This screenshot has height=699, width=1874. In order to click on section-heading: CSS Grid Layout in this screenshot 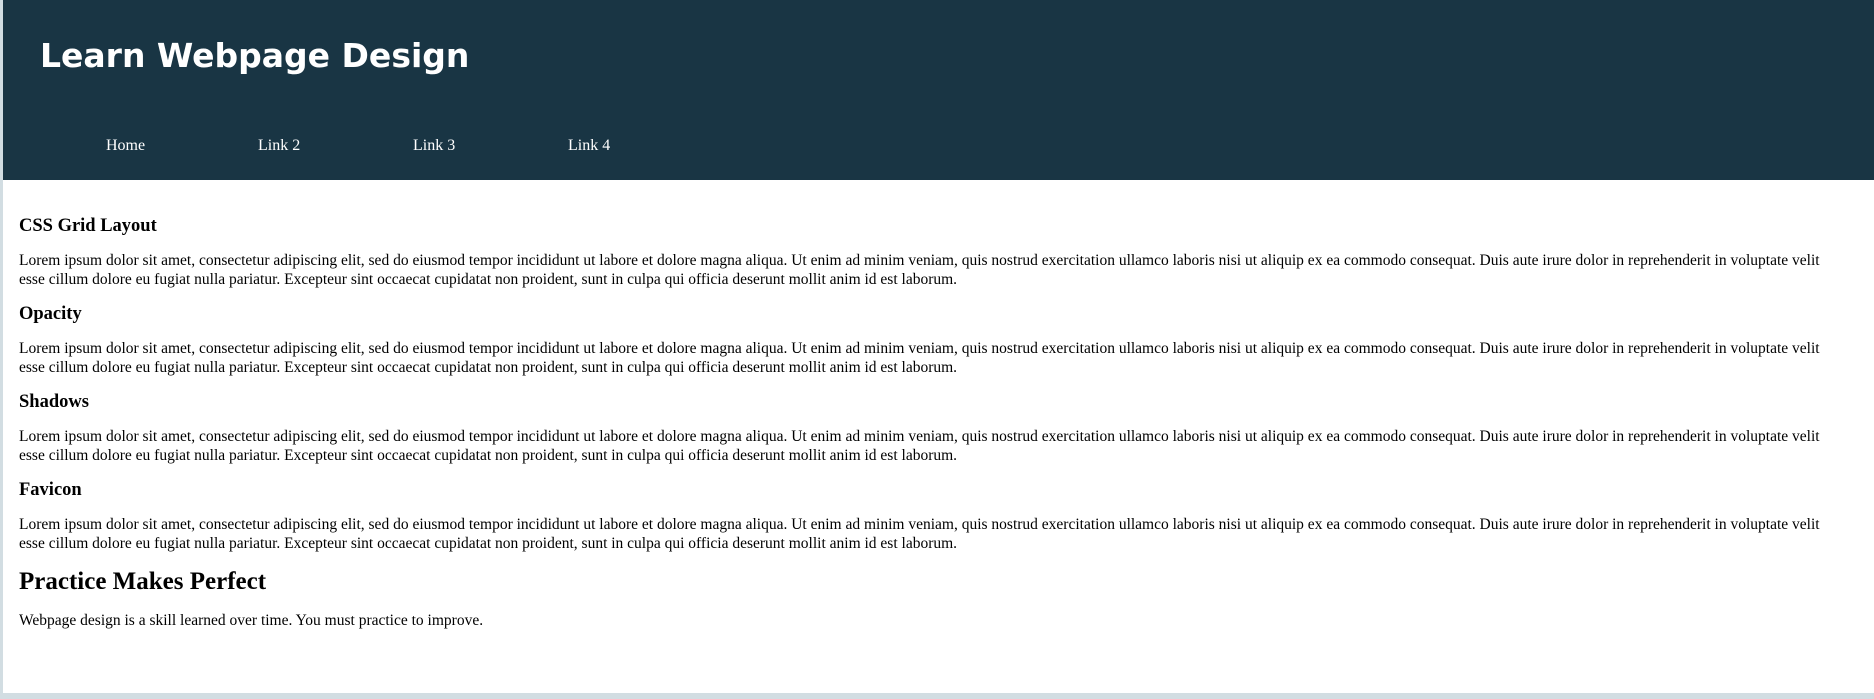, I will do `click(88, 226)`.